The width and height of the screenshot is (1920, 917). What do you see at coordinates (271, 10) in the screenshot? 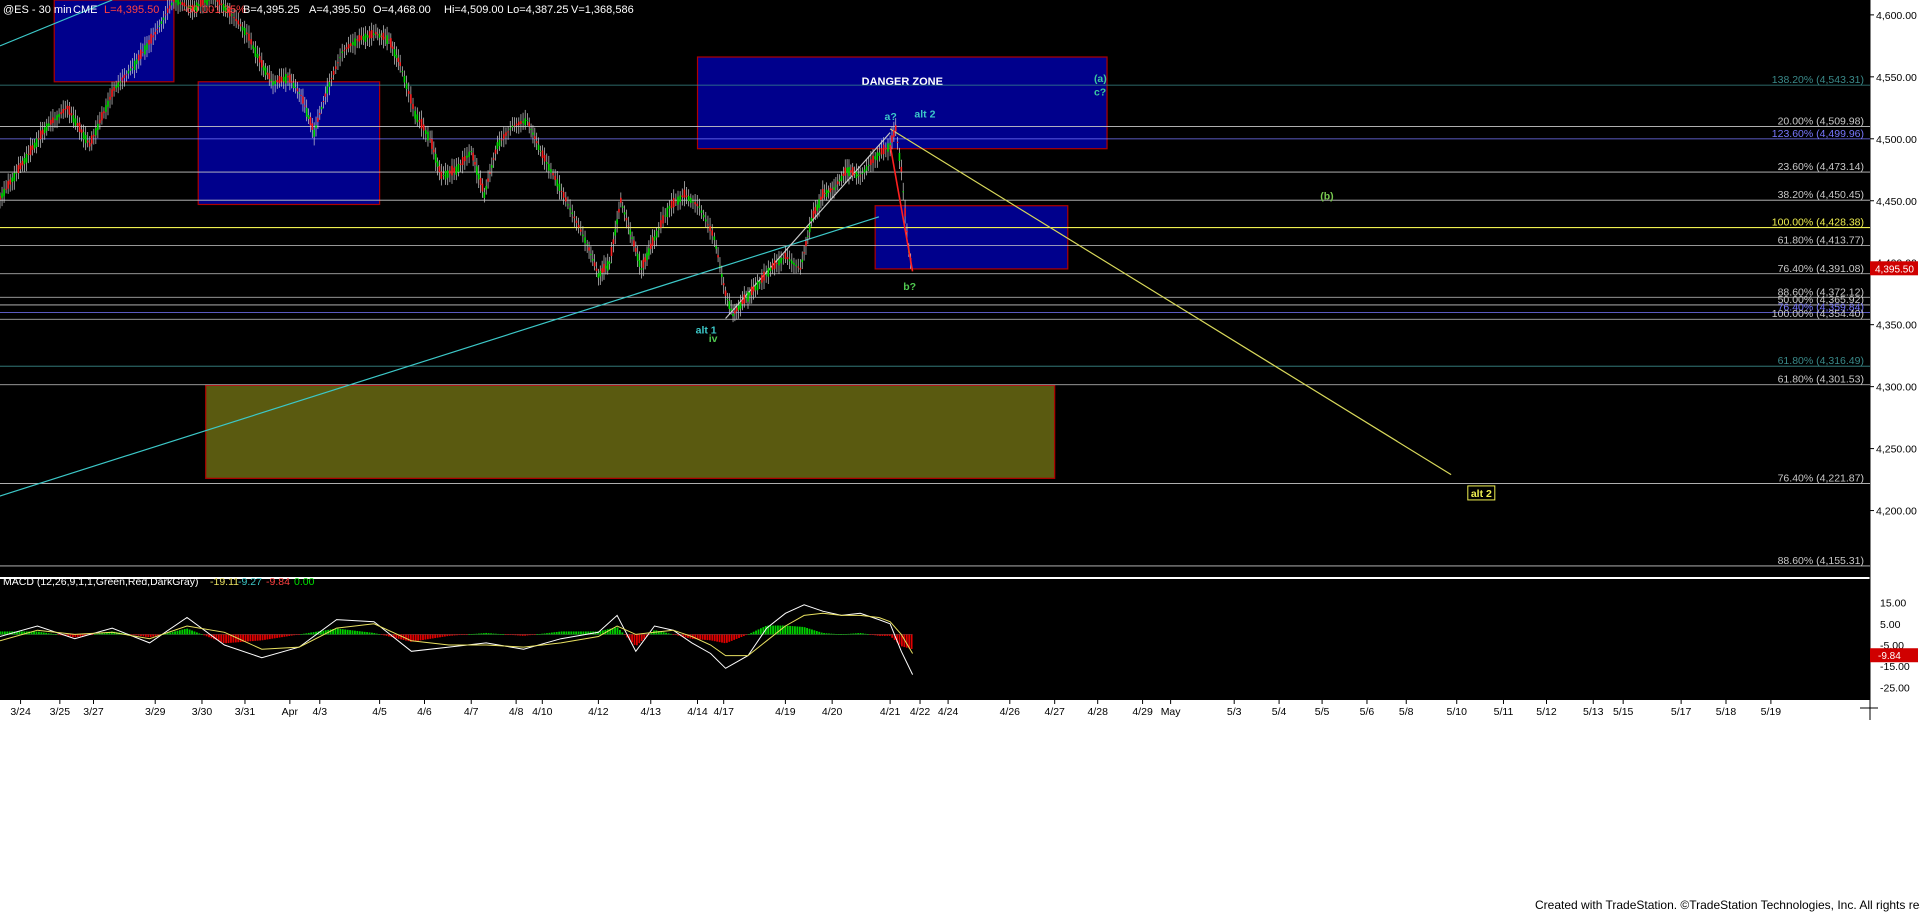
I see `header-field-5: B=4,395.25` at bounding box center [271, 10].